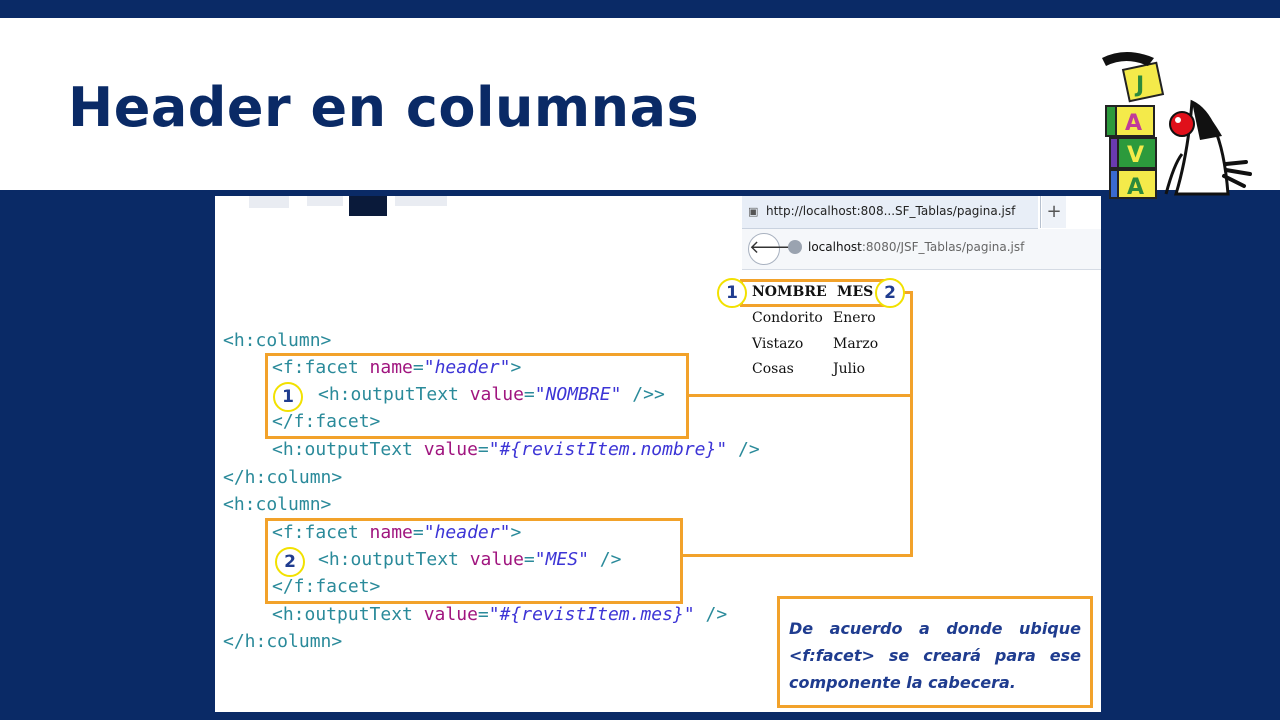 This screenshot has width=1280, height=720. I want to click on url-field: localhost:8080/JSF_Tablas/pagina.jsf, so click(916, 247).